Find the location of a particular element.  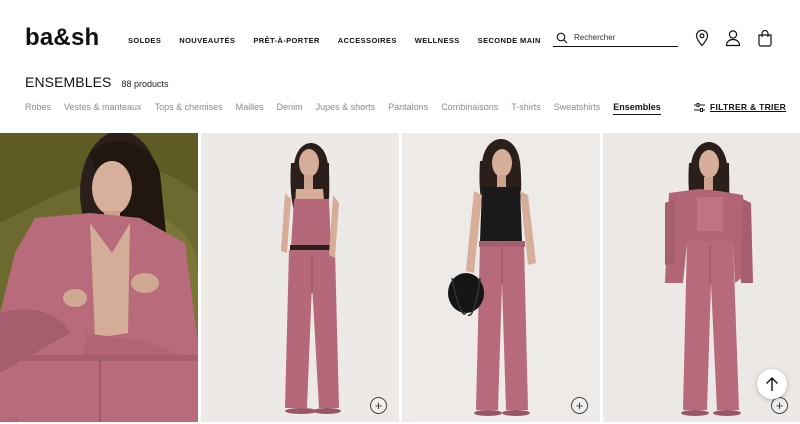

category-denim: Denim is located at coordinates (290, 108).